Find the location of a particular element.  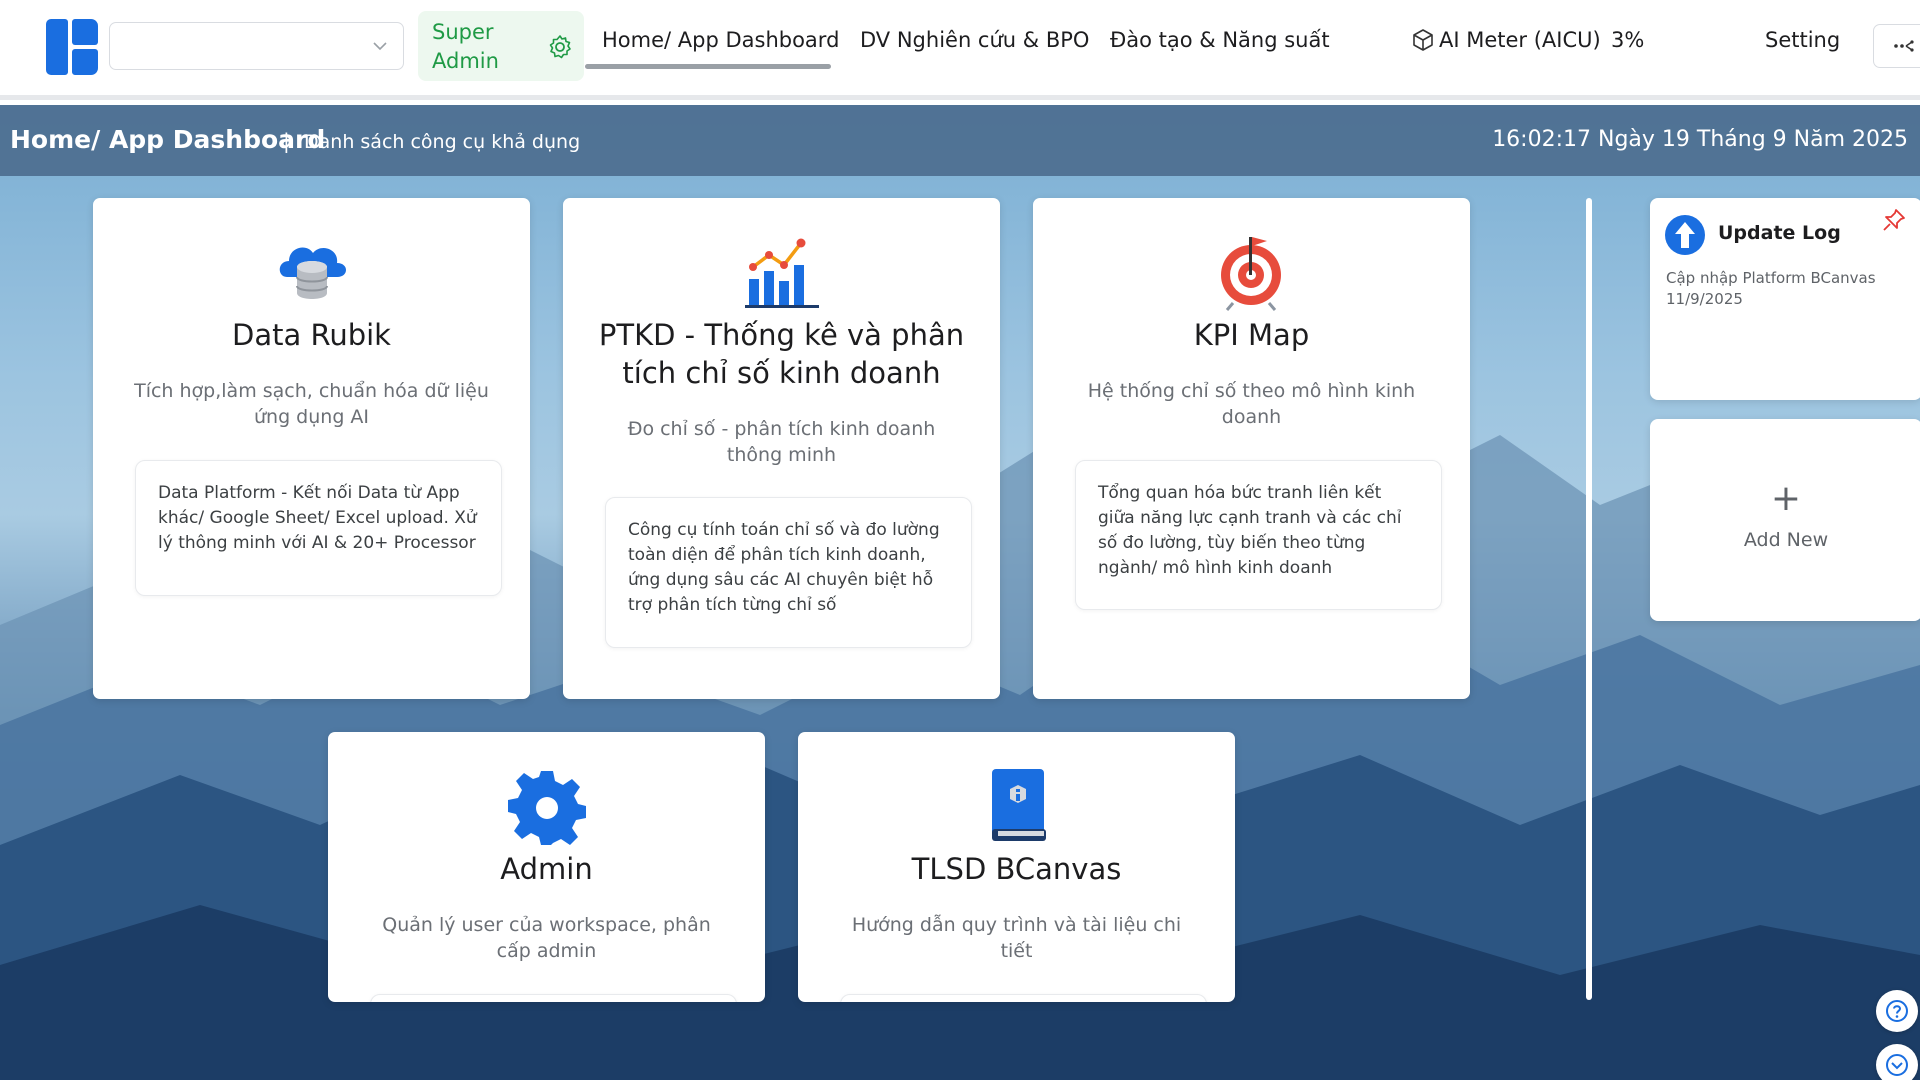

help-button is located at coordinates (1897, 1011).